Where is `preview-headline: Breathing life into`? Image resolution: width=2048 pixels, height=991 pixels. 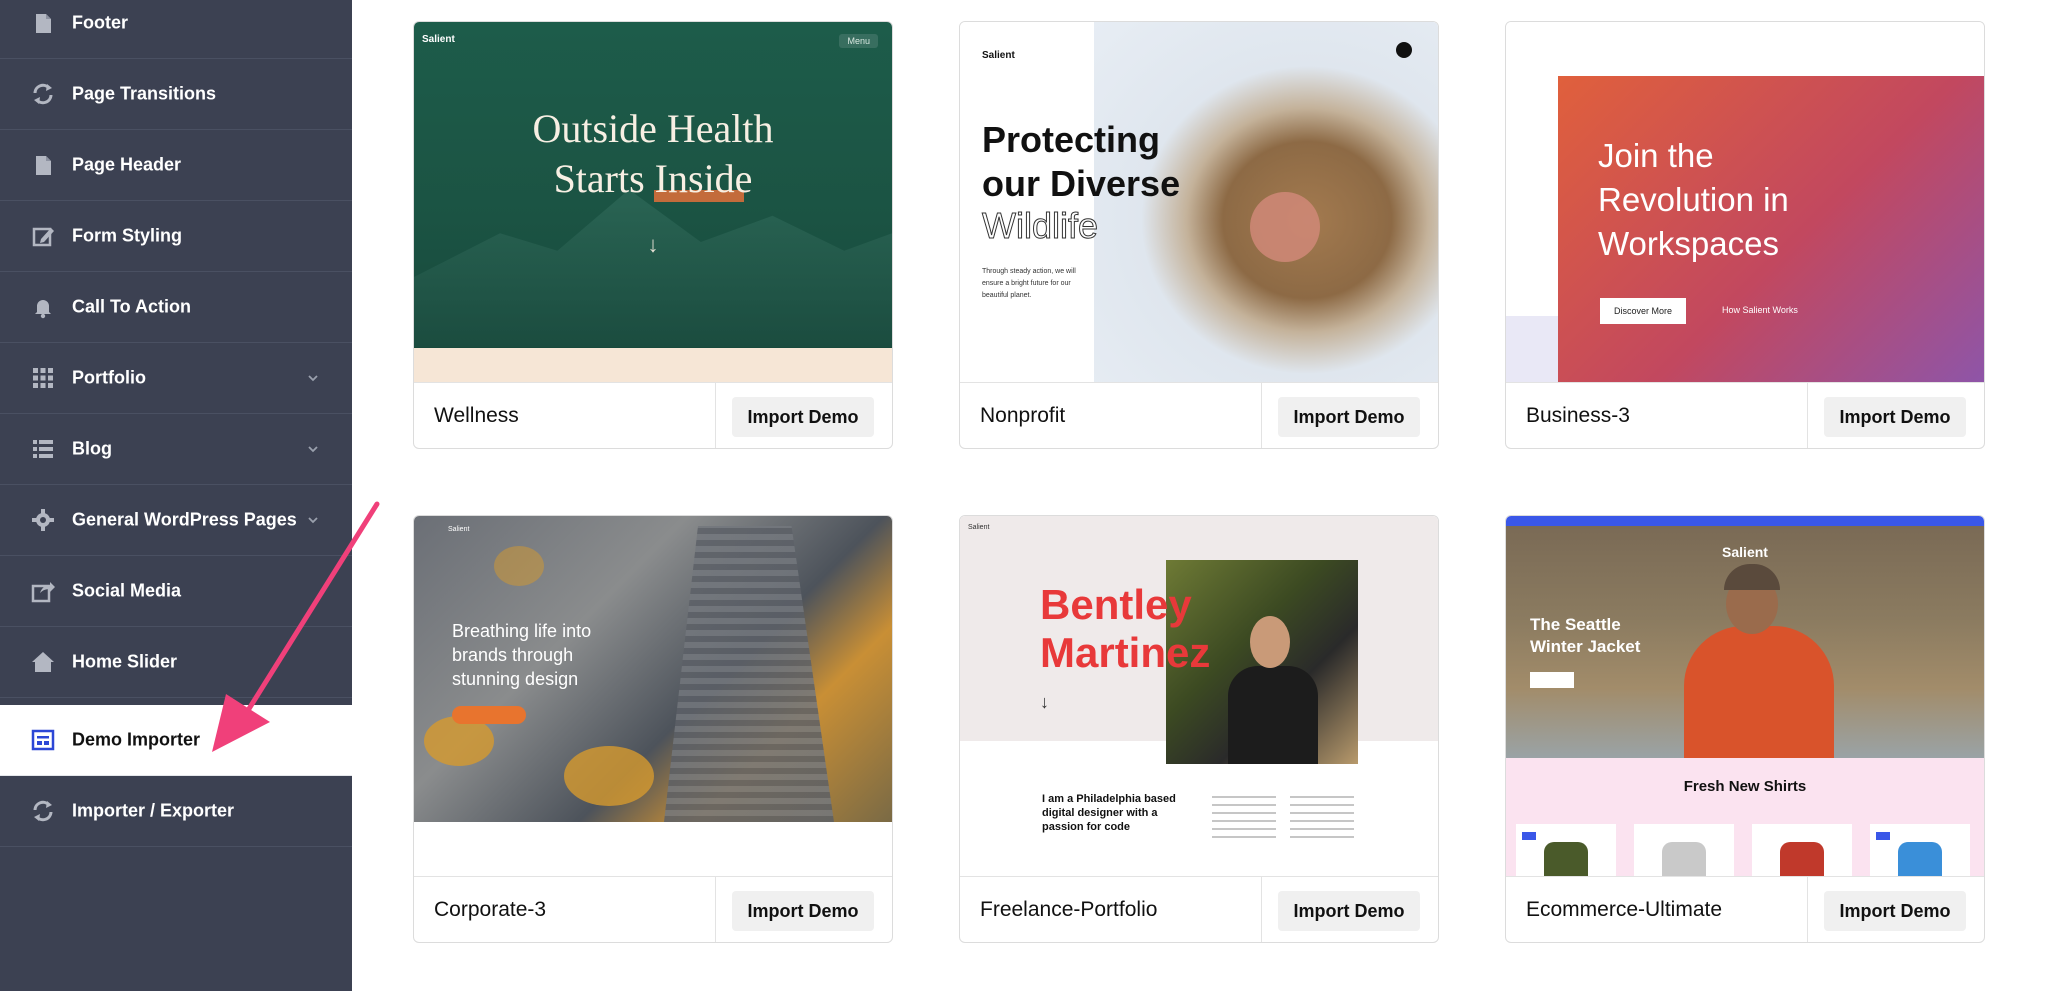 preview-headline: Breathing life into is located at coordinates (522, 631).